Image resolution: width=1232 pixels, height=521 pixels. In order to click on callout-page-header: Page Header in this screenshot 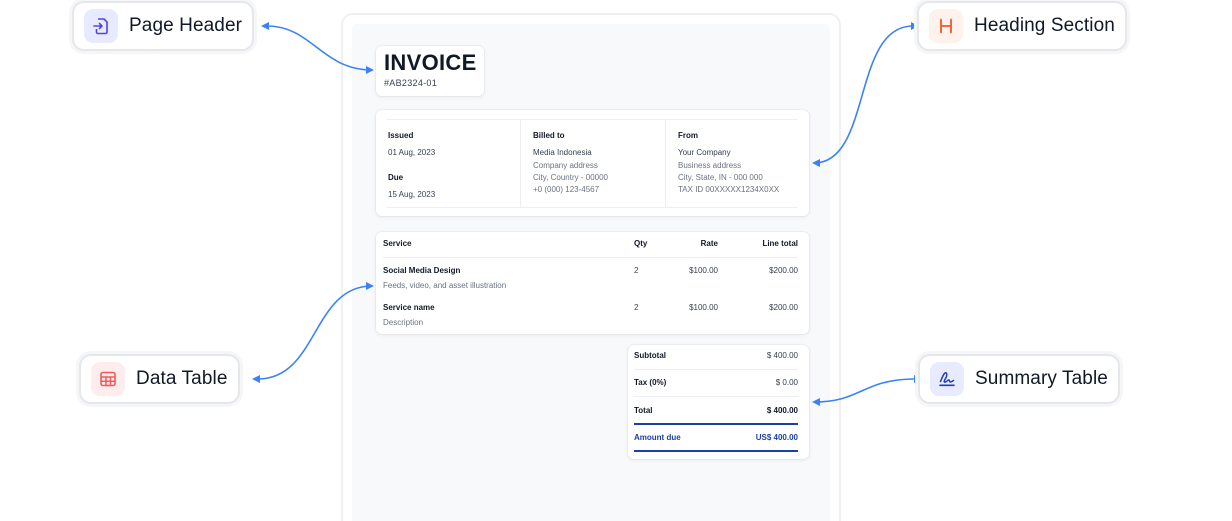, I will do `click(163, 26)`.